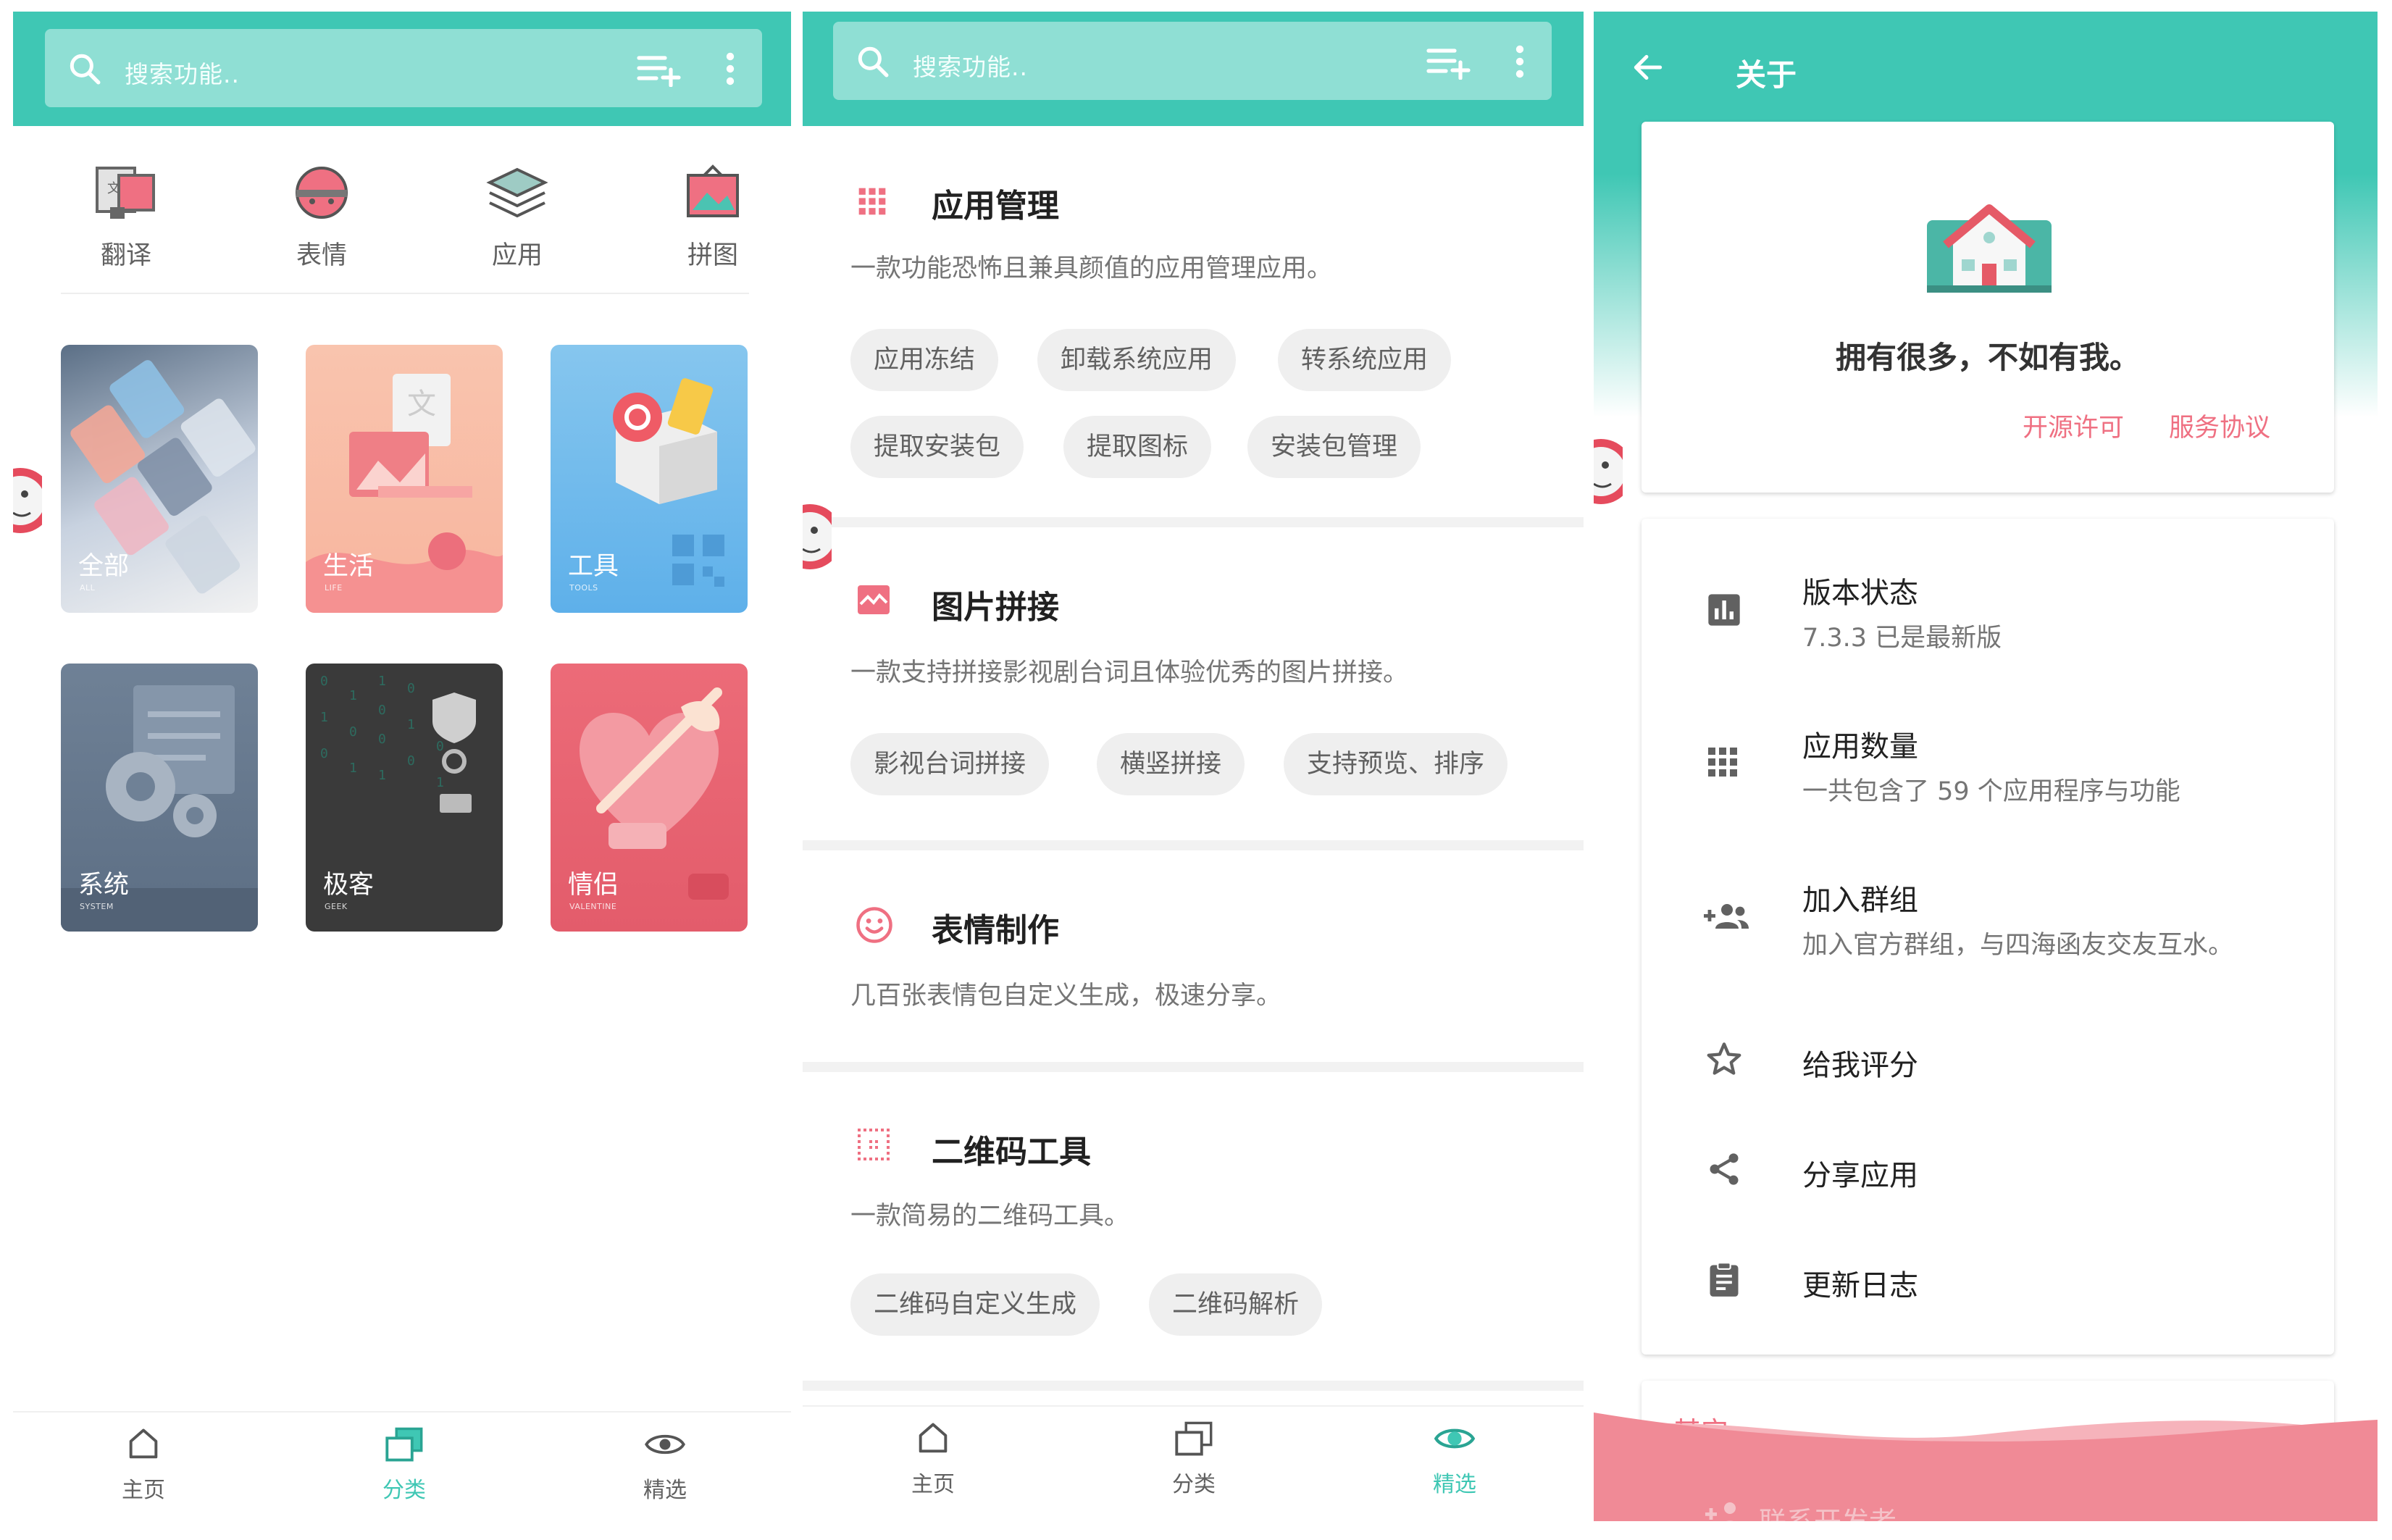 This screenshot has height=1540, width=2392. What do you see at coordinates (1194, 1484) in the screenshot?
I see `nav-label: 分类` at bounding box center [1194, 1484].